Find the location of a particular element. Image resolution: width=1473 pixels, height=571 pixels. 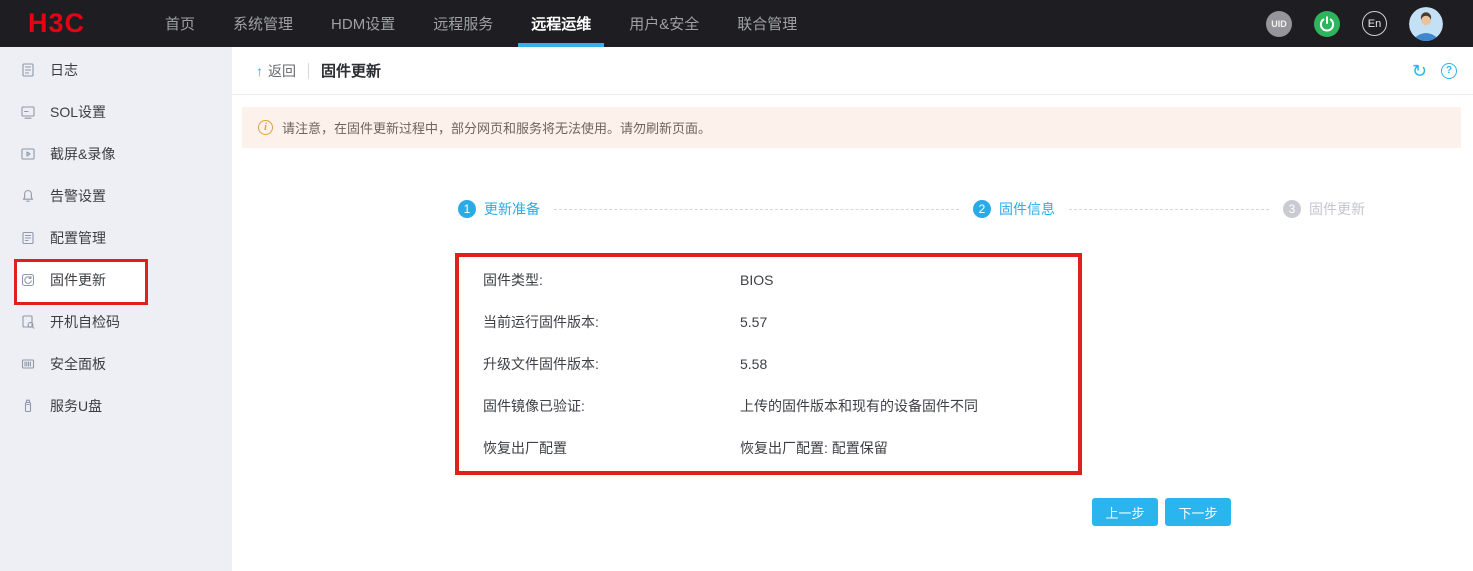

sidebar-item-label: 安全面板 is located at coordinates (78, 364).